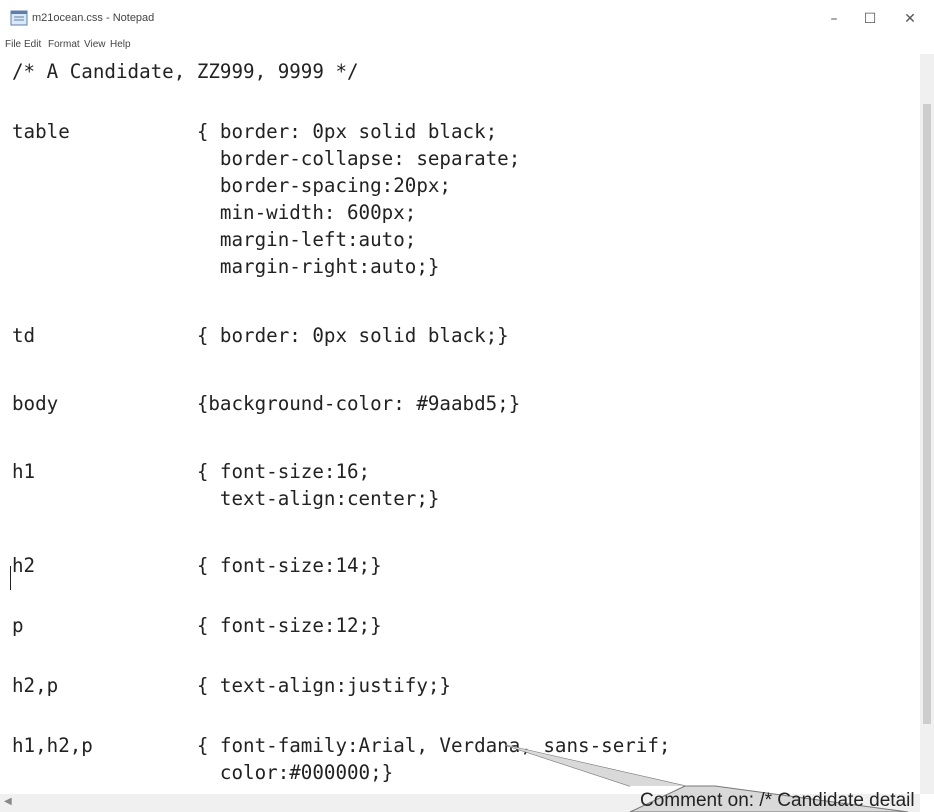  I want to click on code-line: text-align:center;}, so click(226, 498).